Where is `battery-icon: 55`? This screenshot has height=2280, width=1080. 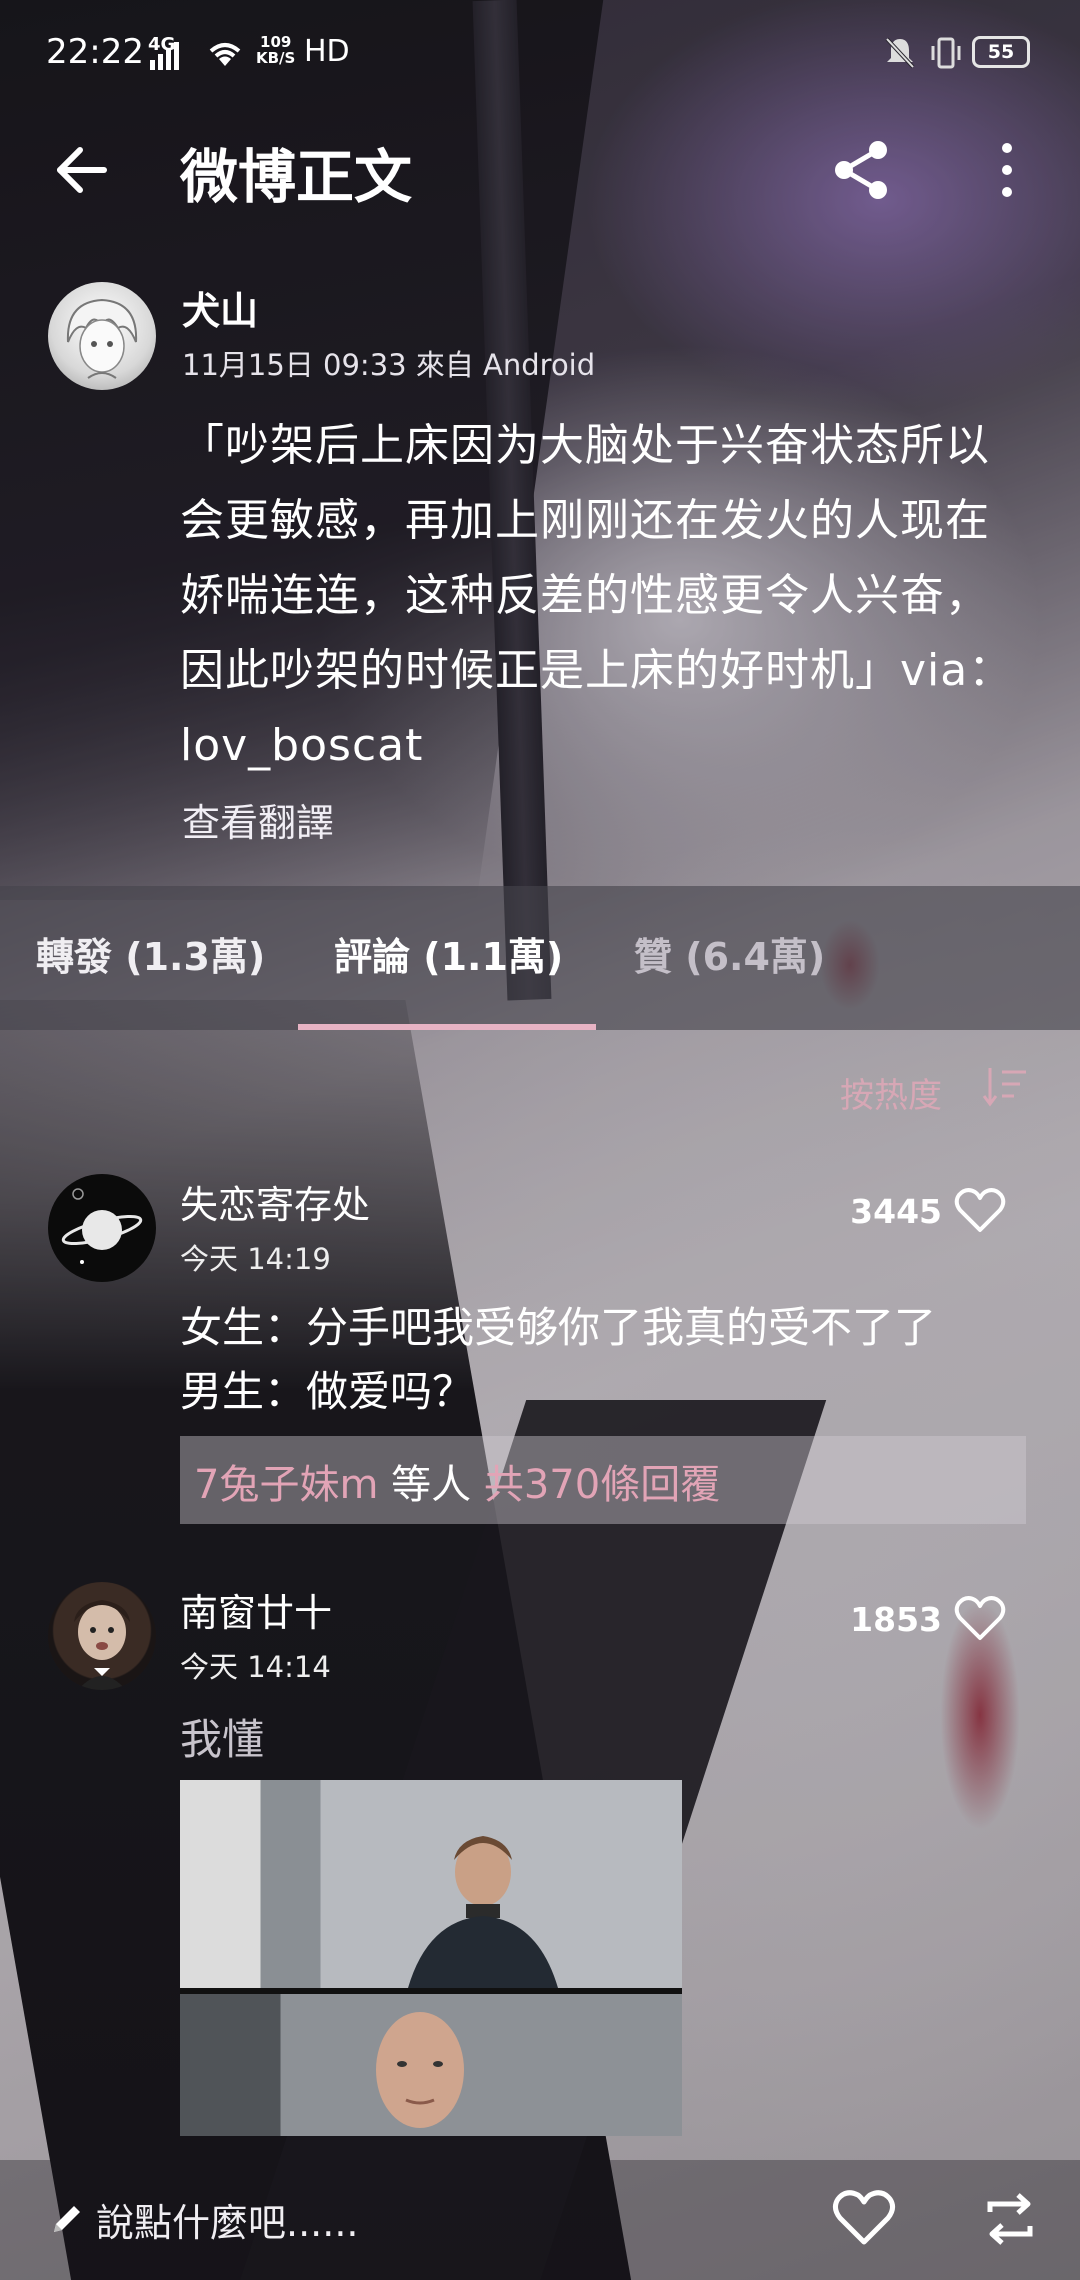
battery-icon: 55 is located at coordinates (1001, 52).